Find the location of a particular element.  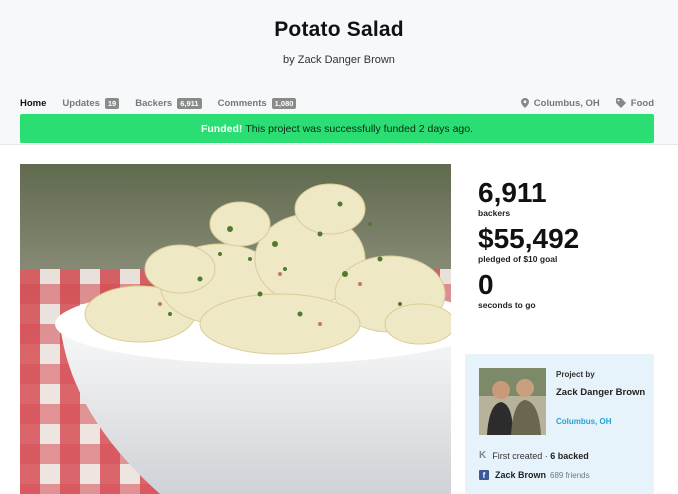

tag-icon is located at coordinates (620, 103).